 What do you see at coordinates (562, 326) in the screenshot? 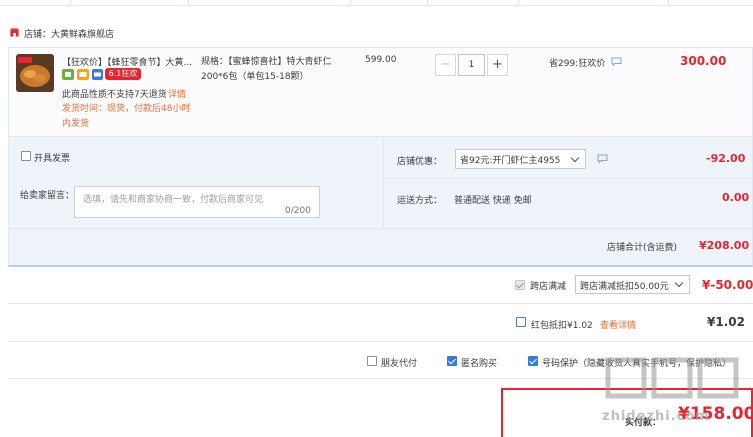
I see `red-packet-label: 红包抵扣¥1.02` at bounding box center [562, 326].